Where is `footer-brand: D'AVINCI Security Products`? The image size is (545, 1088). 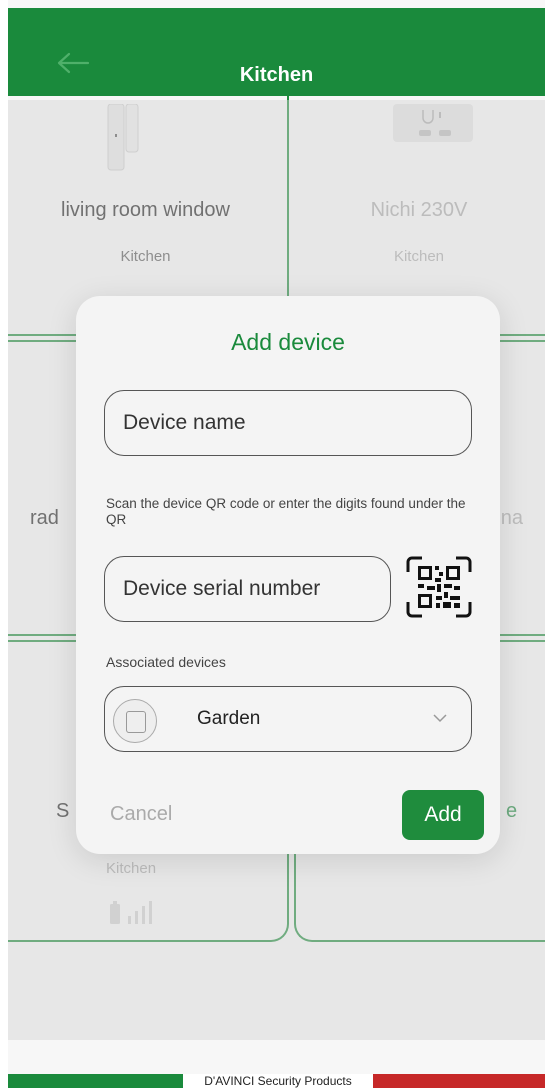
footer-brand: D'AVINCI Security Products is located at coordinates (278, 1081).